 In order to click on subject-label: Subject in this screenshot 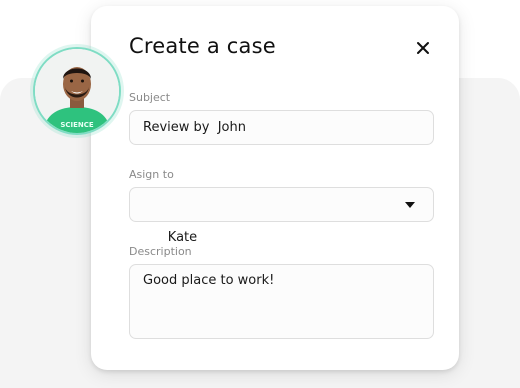, I will do `click(150, 97)`.